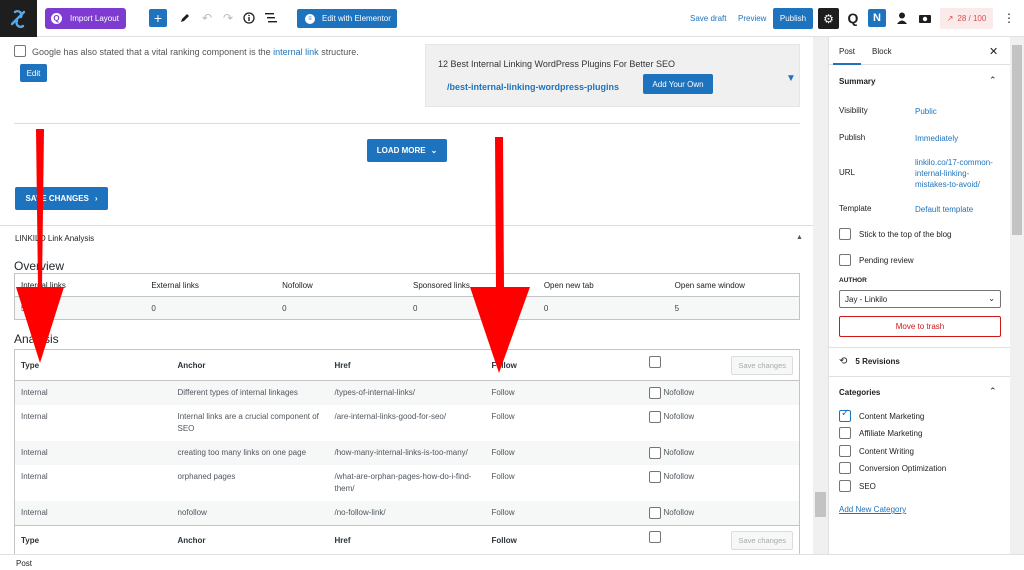  What do you see at coordinates (654, 536) in the screenshot?
I see `select-all-checkbox-footer` at bounding box center [654, 536].